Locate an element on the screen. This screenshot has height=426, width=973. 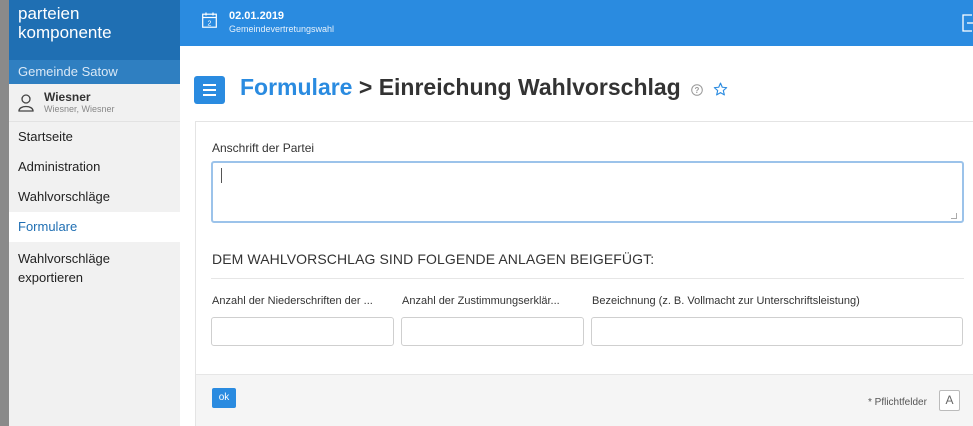
brand-line-2: komponente is located at coordinates (65, 32).